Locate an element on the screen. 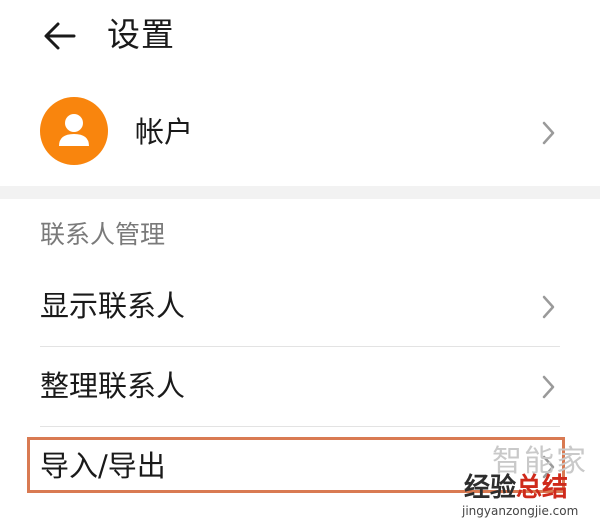 The width and height of the screenshot is (600, 523). arrow-left-icon is located at coordinates (60, 36).